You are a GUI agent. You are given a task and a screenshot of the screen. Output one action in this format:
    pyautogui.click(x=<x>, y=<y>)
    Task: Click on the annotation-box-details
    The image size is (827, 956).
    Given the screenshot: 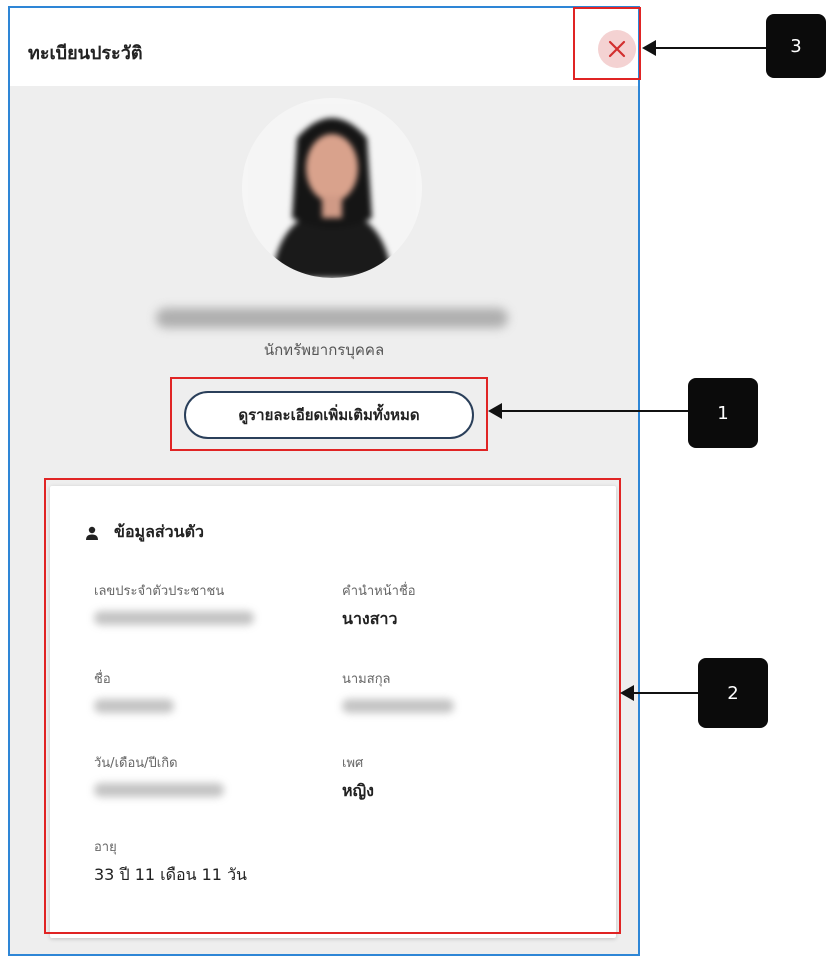 What is the action you would take?
    pyautogui.click(x=329, y=414)
    